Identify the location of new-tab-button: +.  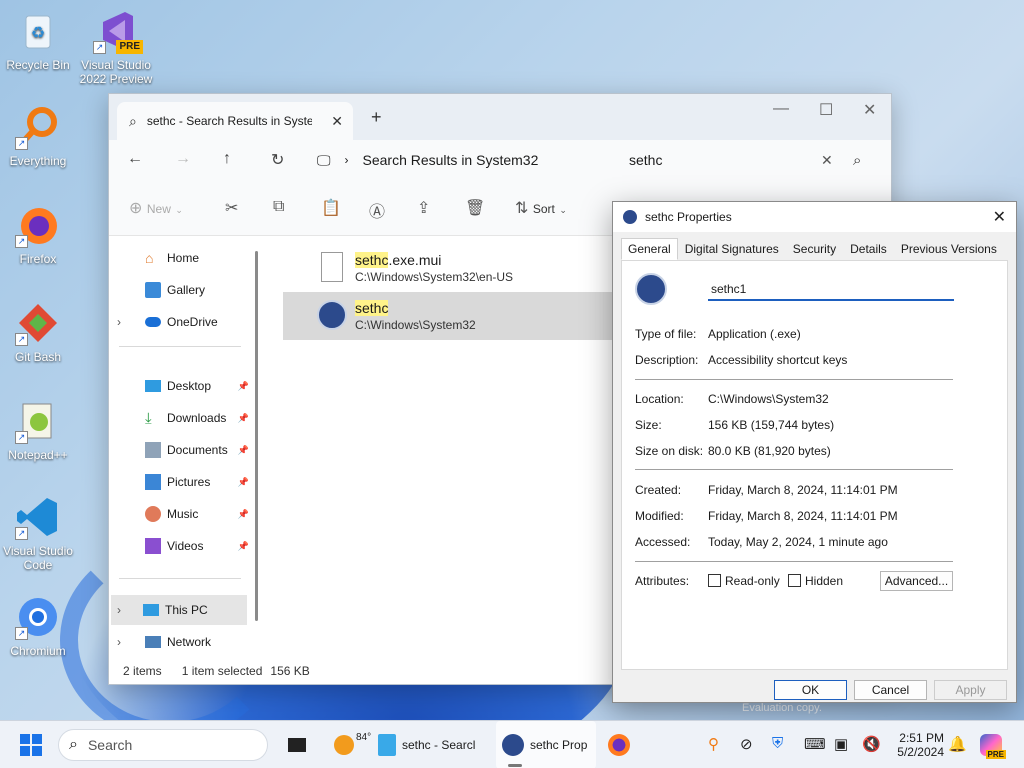
(376, 117).